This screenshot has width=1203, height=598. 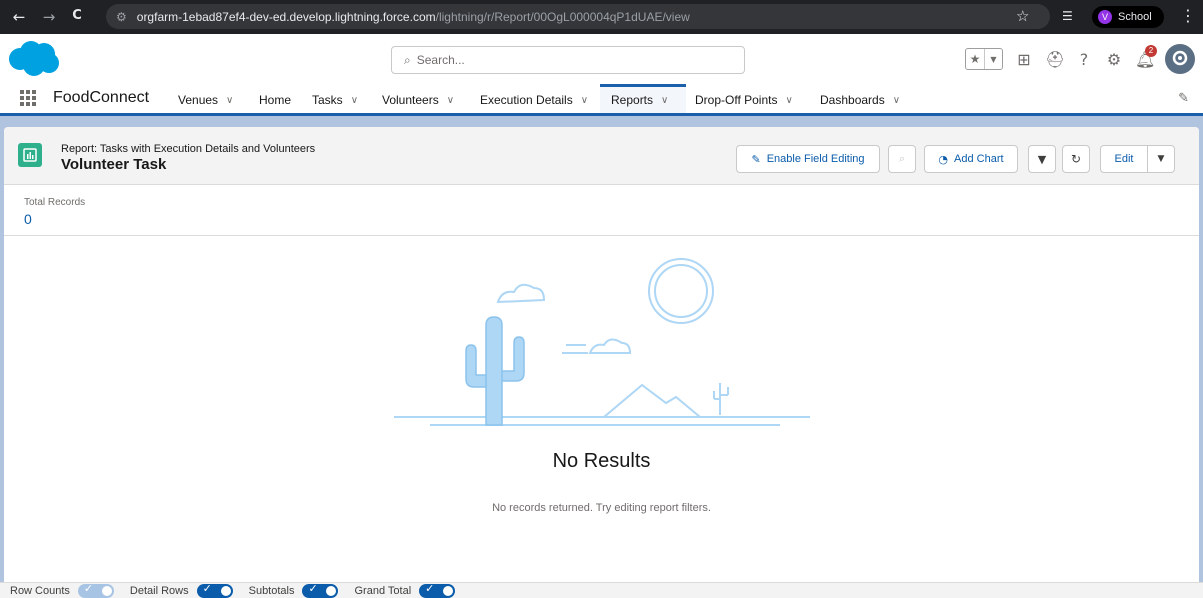 What do you see at coordinates (19, 17) in the screenshot?
I see `back-button: ←` at bounding box center [19, 17].